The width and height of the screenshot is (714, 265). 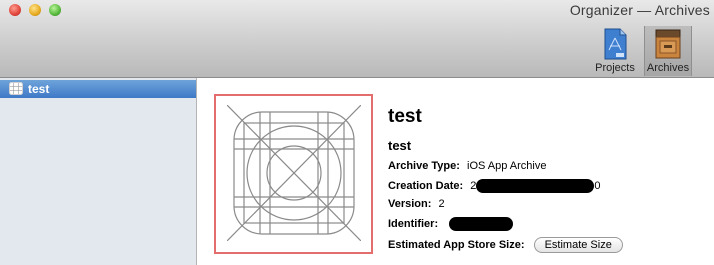 I want to click on zoom-window-button, so click(x=55, y=10).